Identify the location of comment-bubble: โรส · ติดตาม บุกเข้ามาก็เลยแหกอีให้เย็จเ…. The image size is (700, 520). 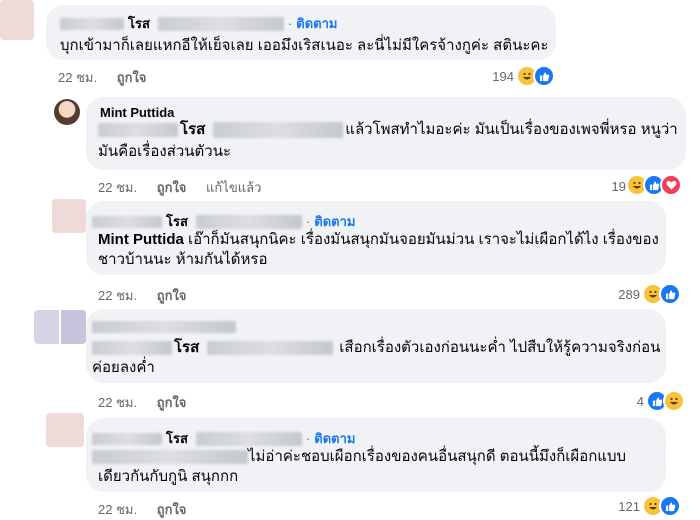
(301, 32).